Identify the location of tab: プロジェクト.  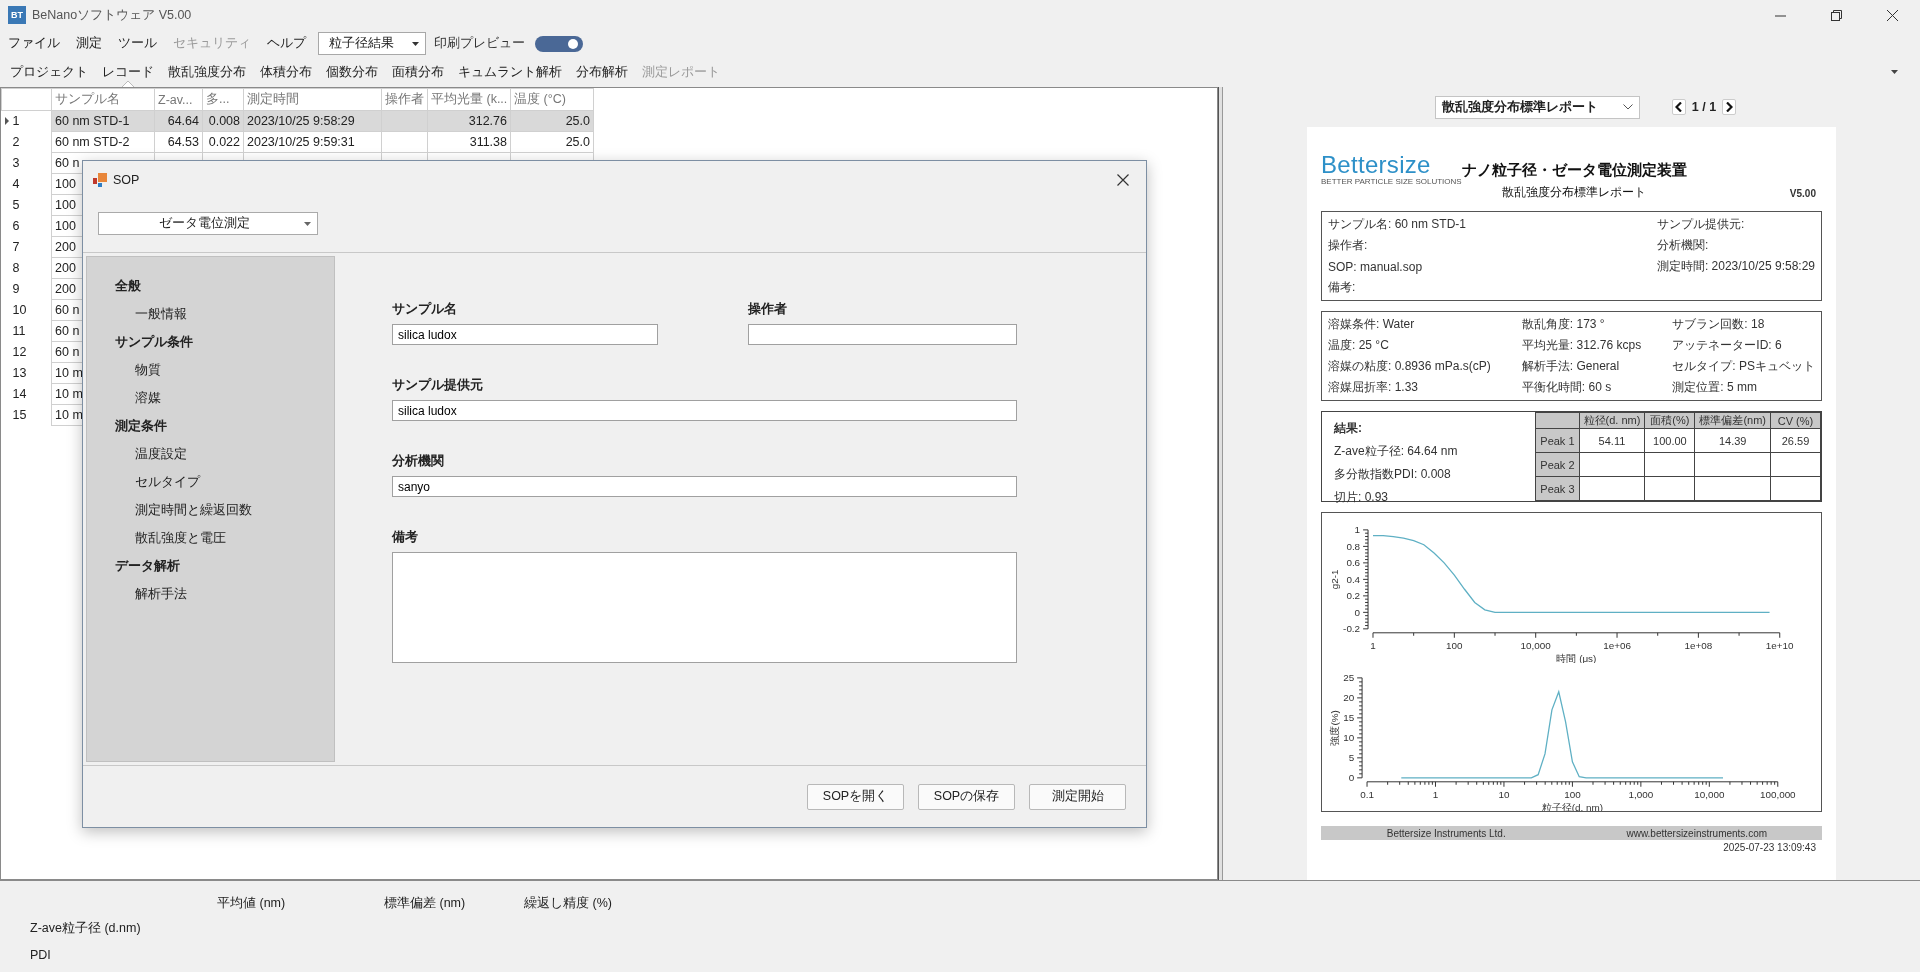
(49, 72).